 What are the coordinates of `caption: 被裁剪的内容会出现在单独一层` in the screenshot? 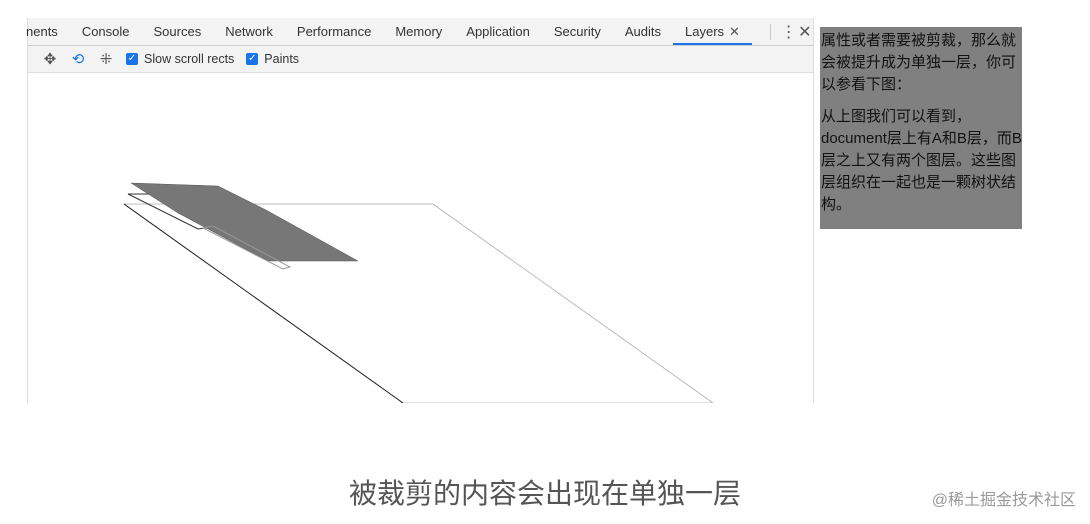 It's located at (544, 493).